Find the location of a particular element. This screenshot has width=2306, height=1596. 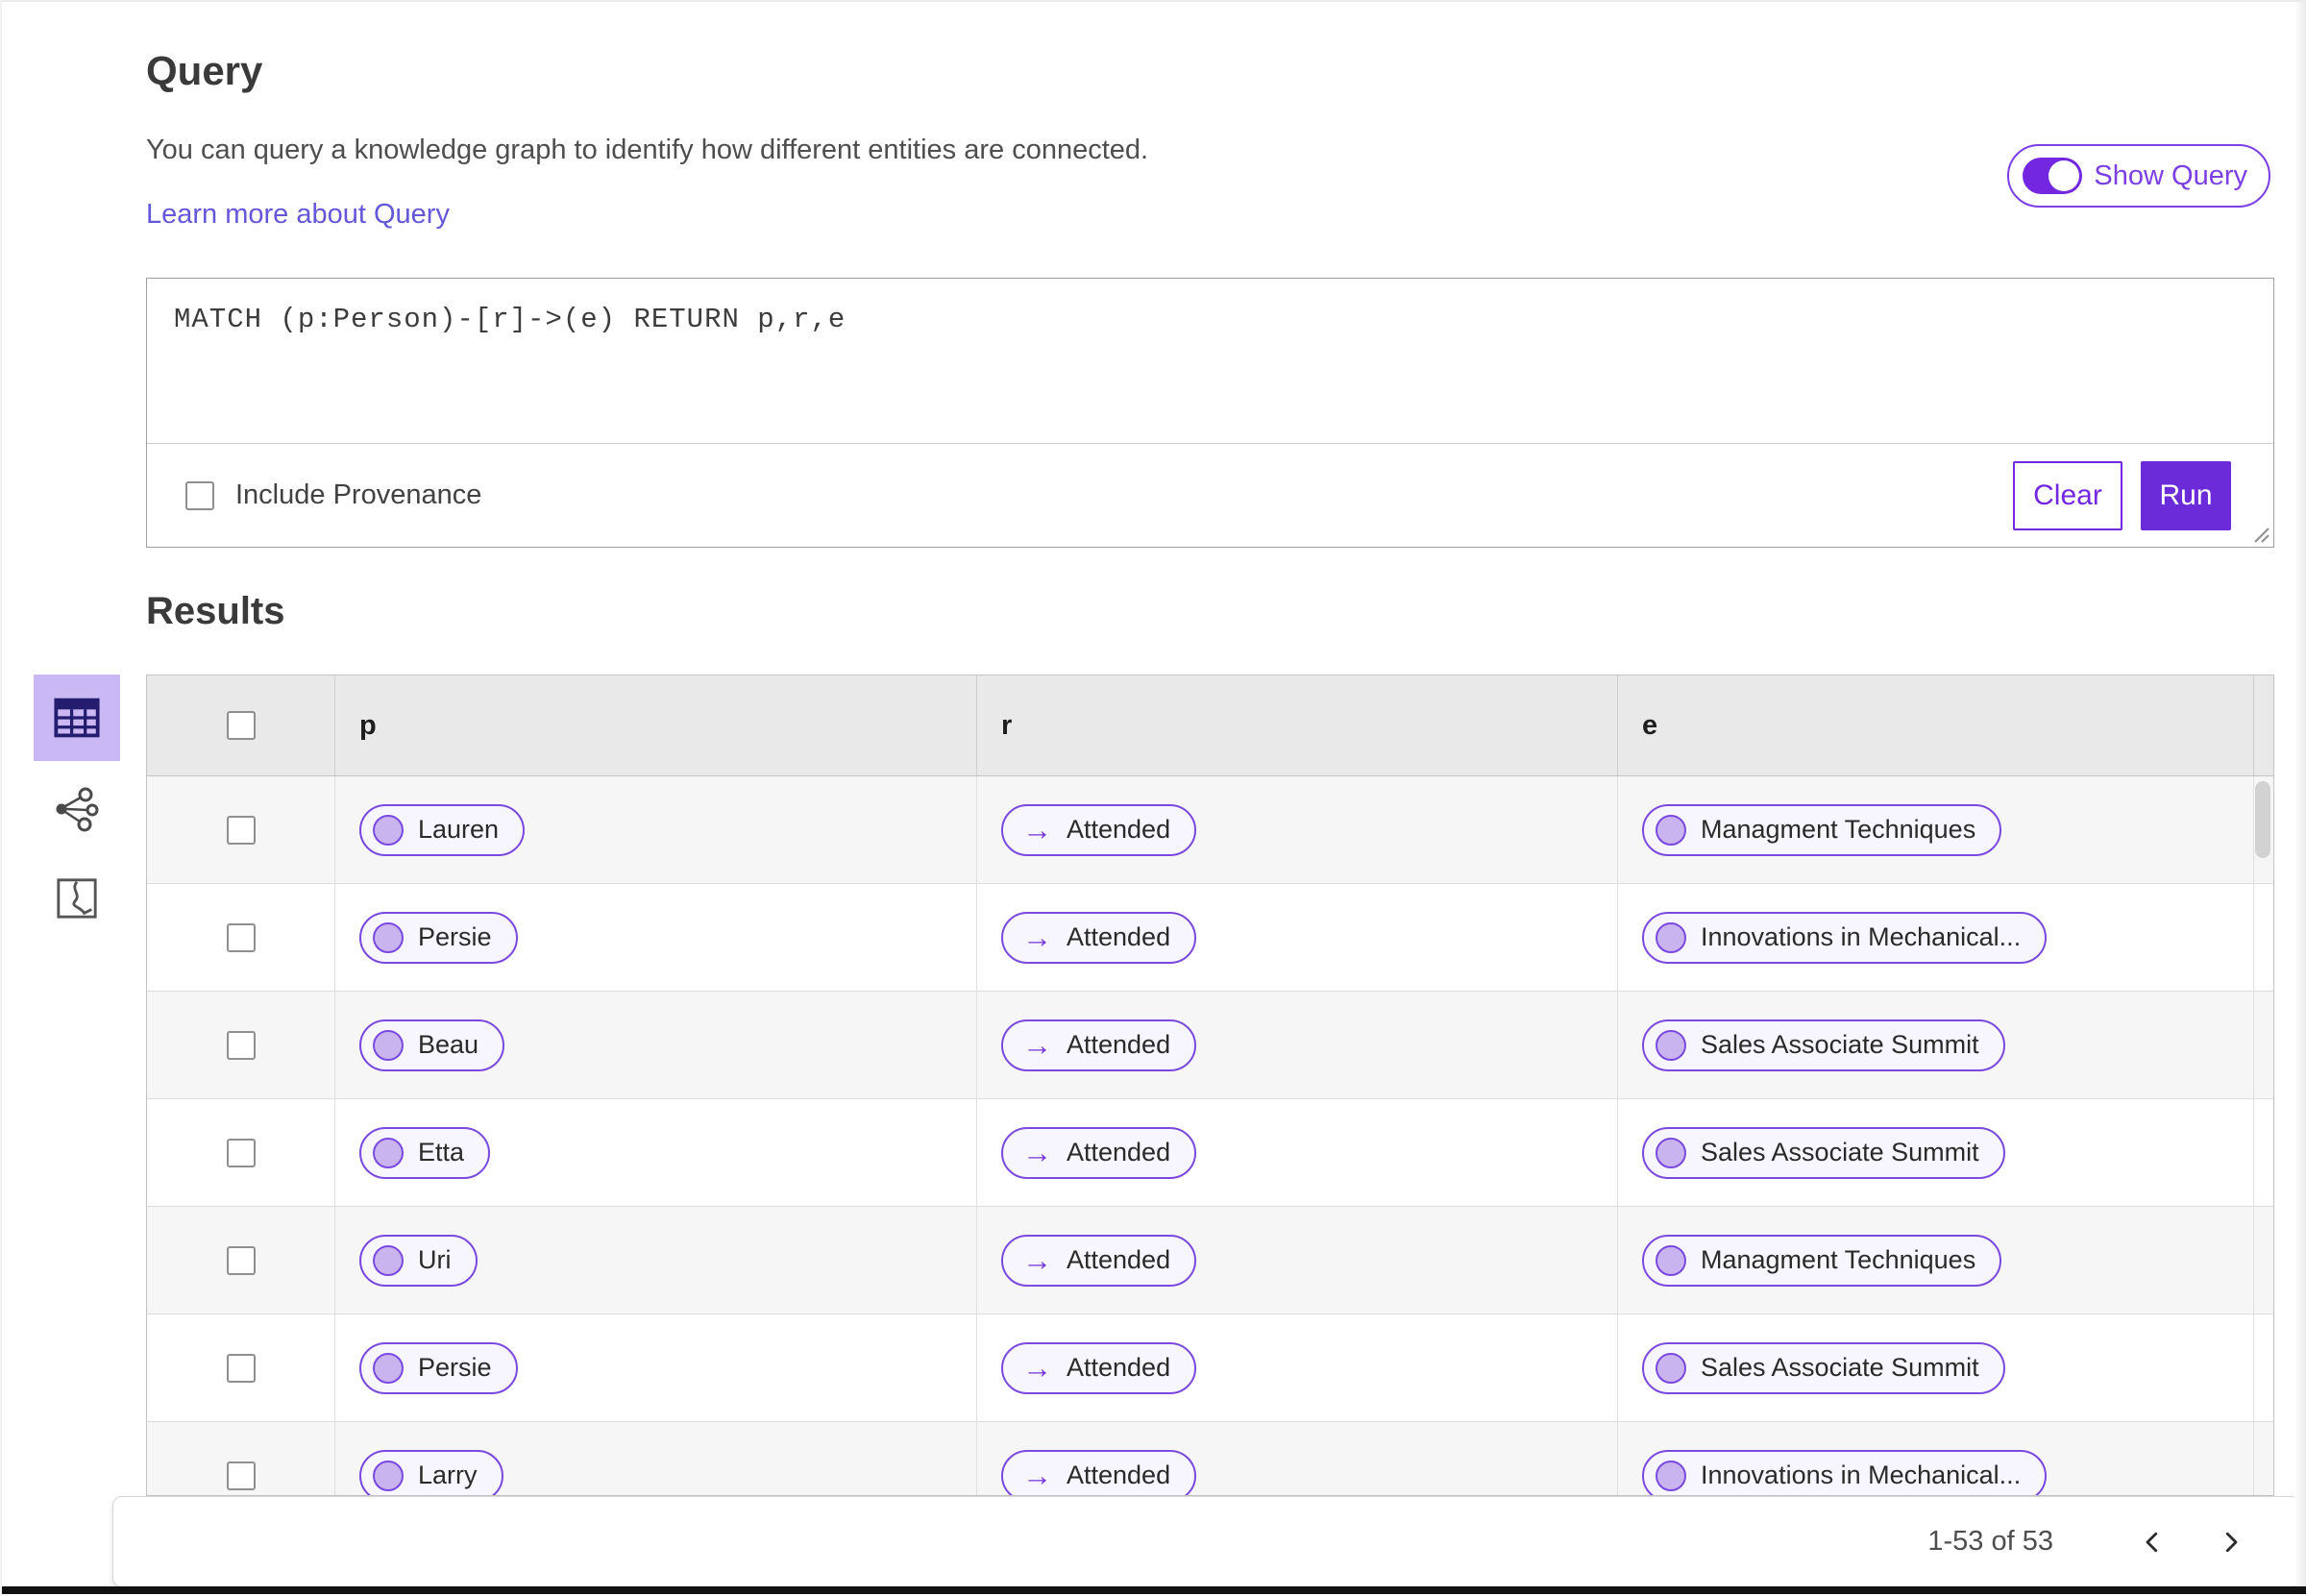

table-icon is located at coordinates (77, 718).